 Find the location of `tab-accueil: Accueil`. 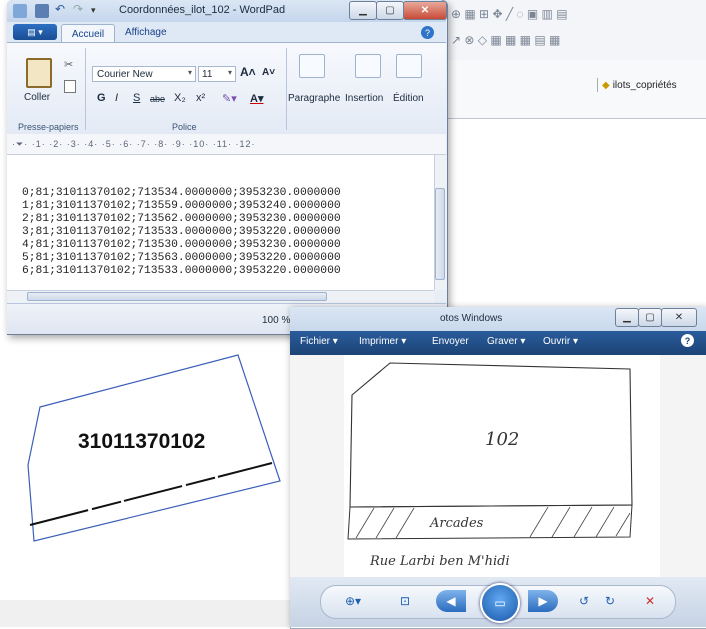

tab-accueil: Accueil is located at coordinates (88, 33).